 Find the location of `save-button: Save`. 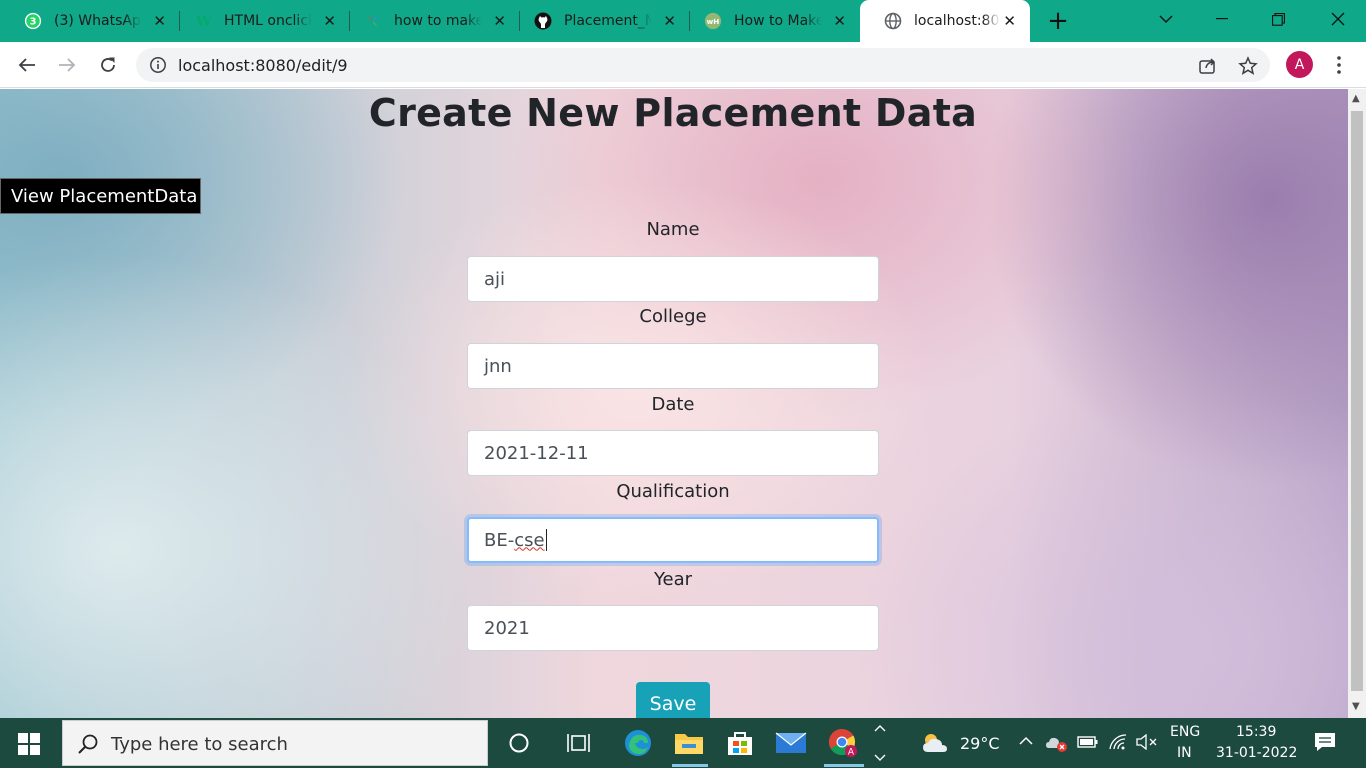

save-button: Save is located at coordinates (673, 700).